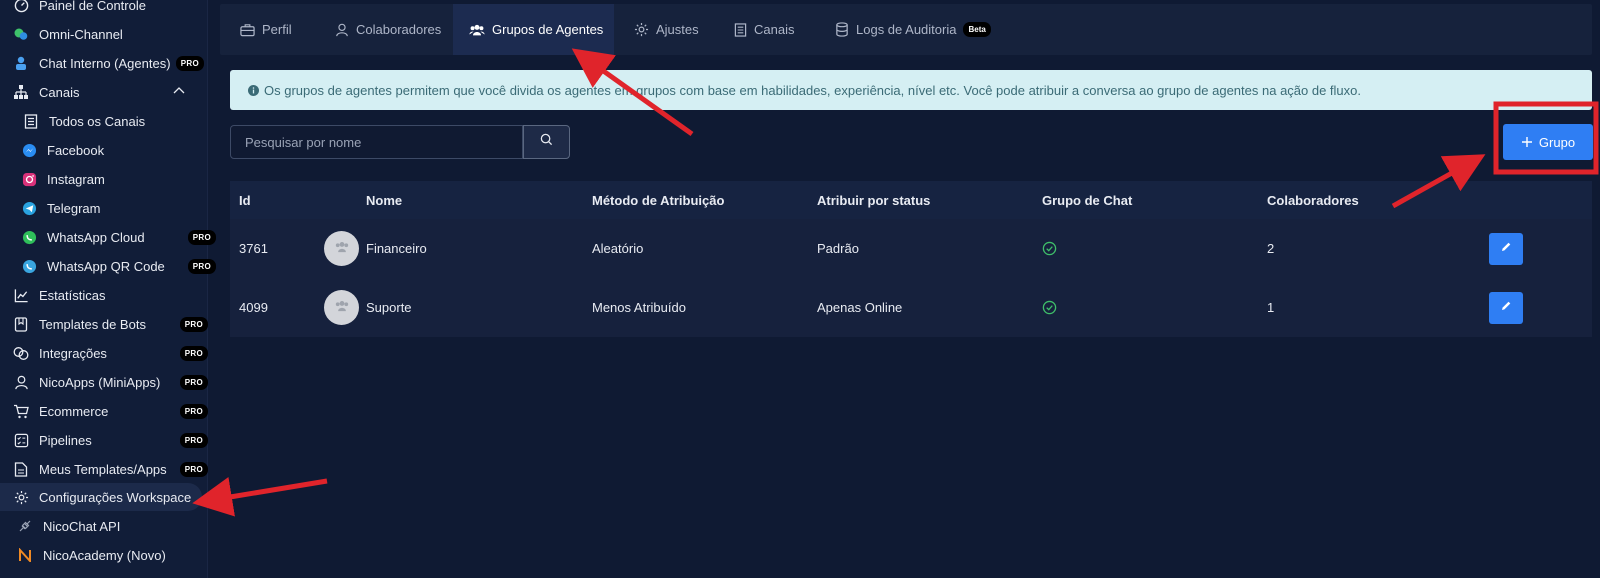  Describe the element at coordinates (122, 150) in the screenshot. I see `sidebar-item-facebook: Facebook` at that location.